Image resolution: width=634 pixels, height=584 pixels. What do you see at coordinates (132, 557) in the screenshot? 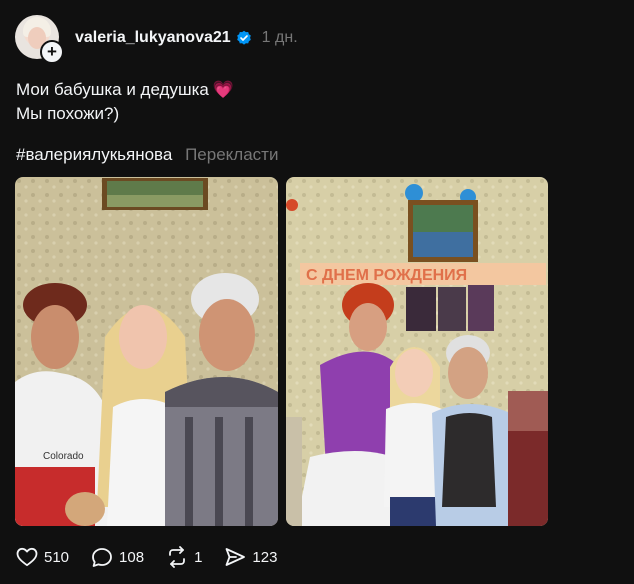
I see `comment-count: 108` at bounding box center [132, 557].